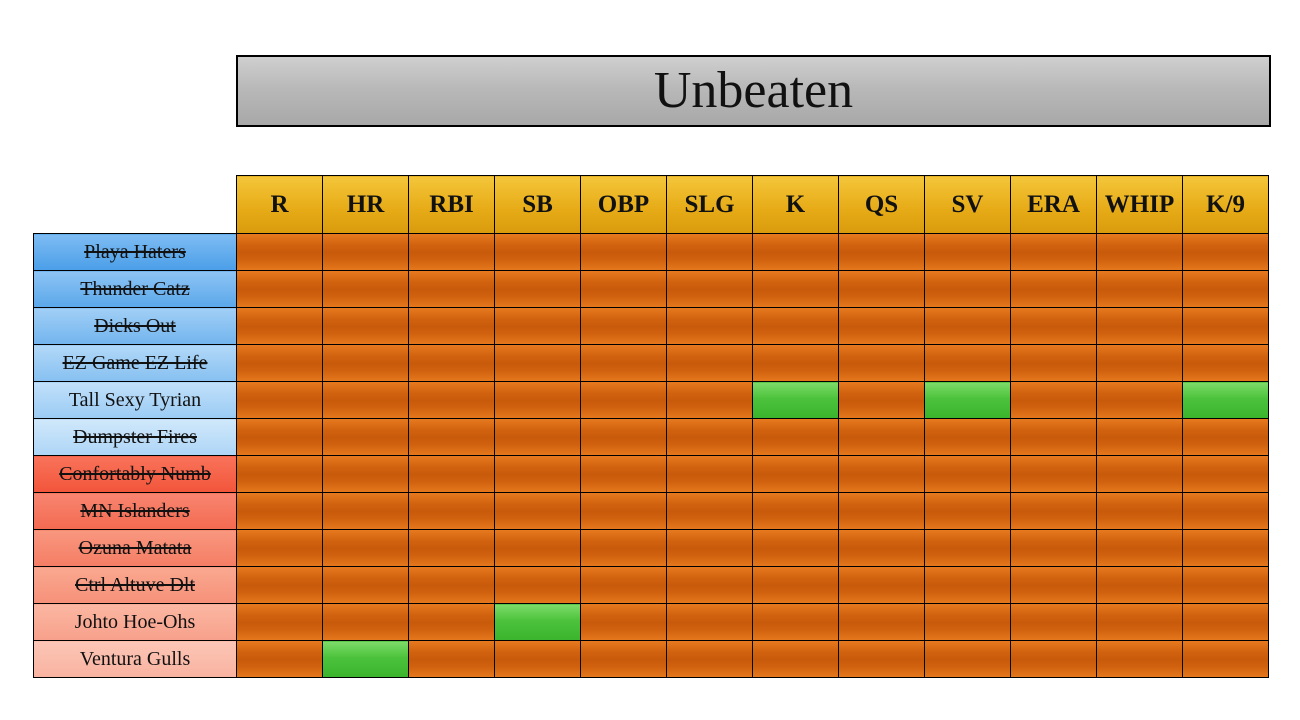  Describe the element at coordinates (651, 622) in the screenshot. I see `team-row: Johto Hoe-Ohs` at that location.